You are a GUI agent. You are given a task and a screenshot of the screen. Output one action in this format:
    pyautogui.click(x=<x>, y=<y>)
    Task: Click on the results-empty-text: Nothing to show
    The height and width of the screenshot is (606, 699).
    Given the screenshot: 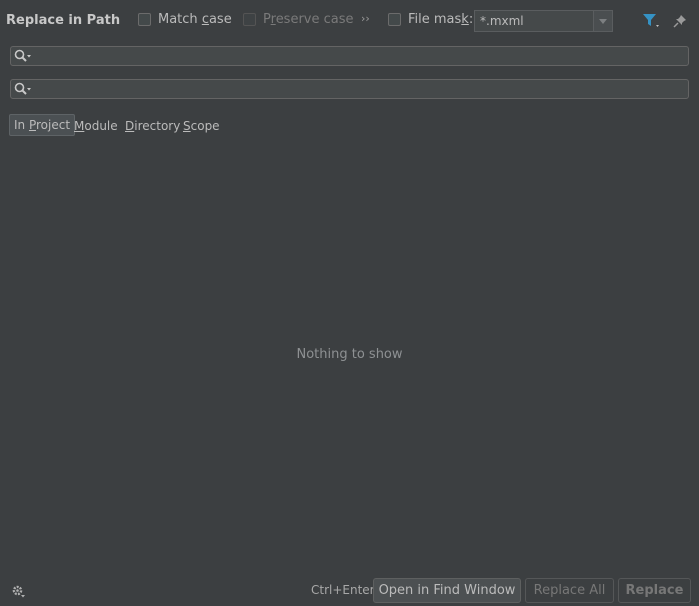 What is the action you would take?
    pyautogui.click(x=349, y=354)
    